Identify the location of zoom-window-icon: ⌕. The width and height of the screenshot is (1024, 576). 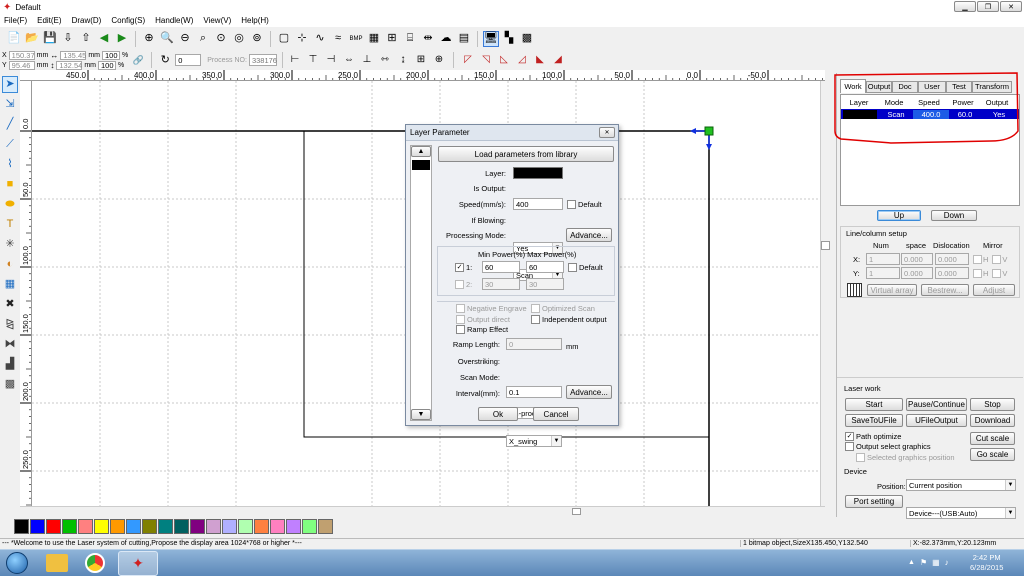
(203, 39).